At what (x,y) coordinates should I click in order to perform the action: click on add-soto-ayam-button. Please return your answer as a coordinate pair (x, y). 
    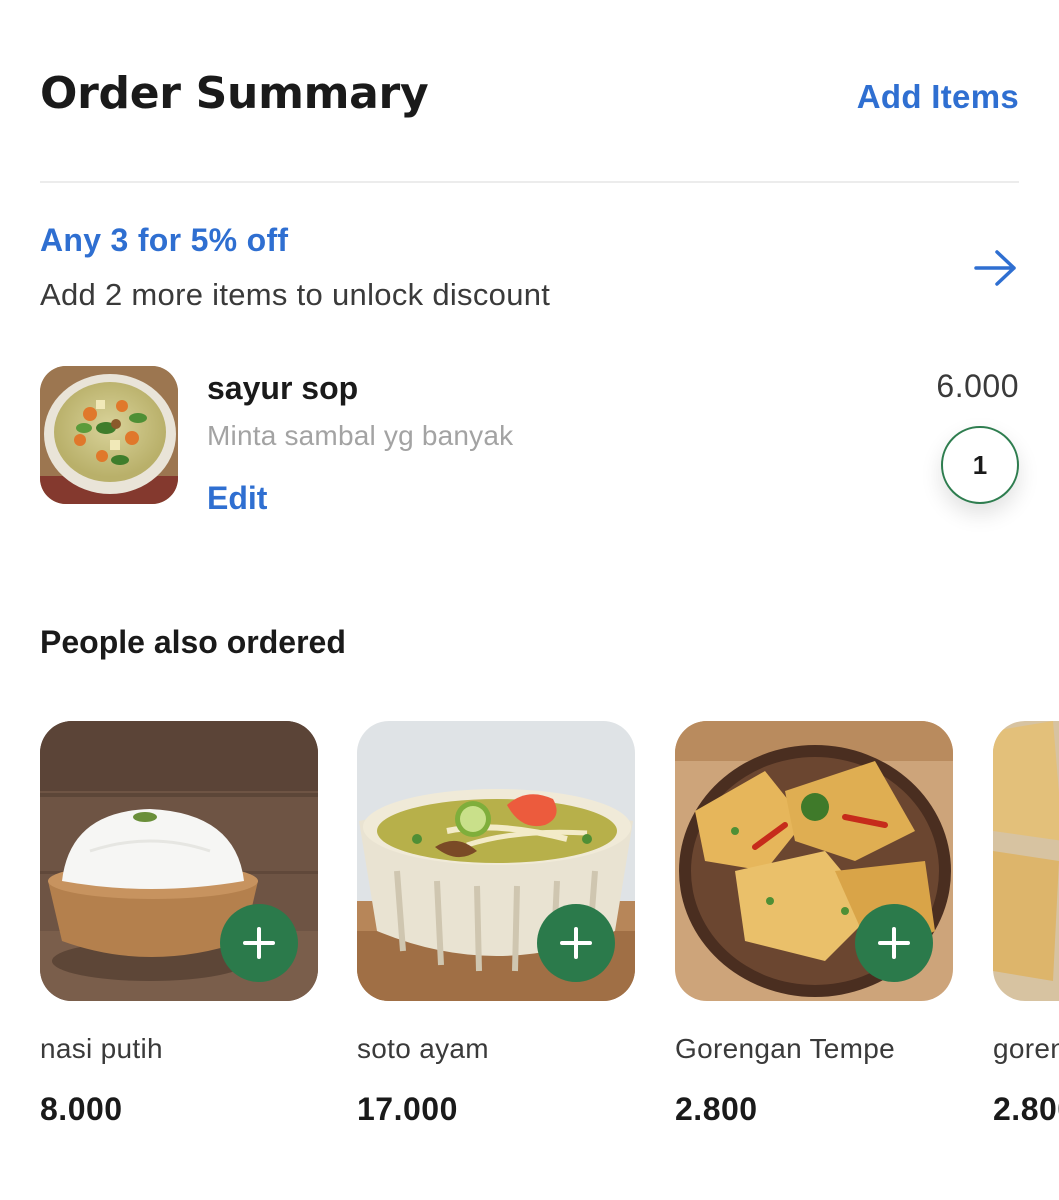
    Looking at the image, I should click on (576, 943).